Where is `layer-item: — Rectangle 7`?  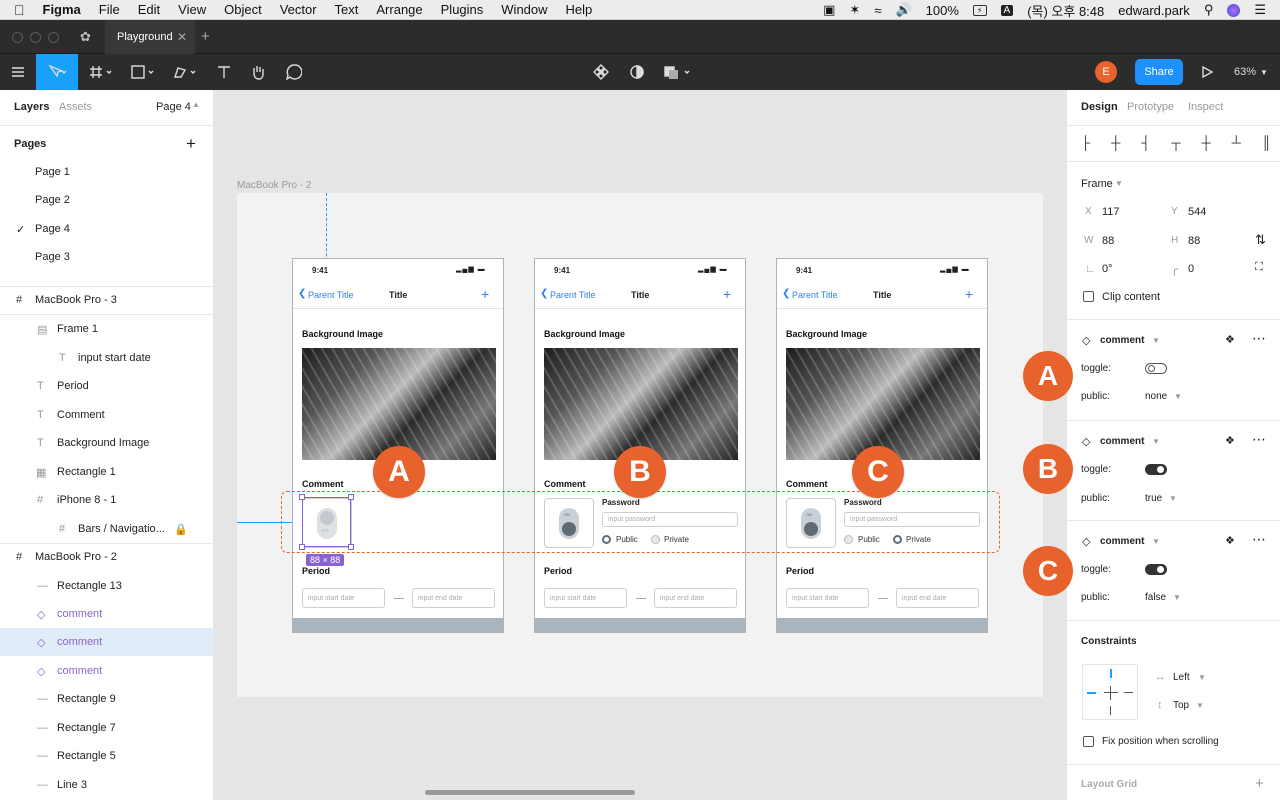 layer-item: — Rectangle 7 is located at coordinates (107, 728).